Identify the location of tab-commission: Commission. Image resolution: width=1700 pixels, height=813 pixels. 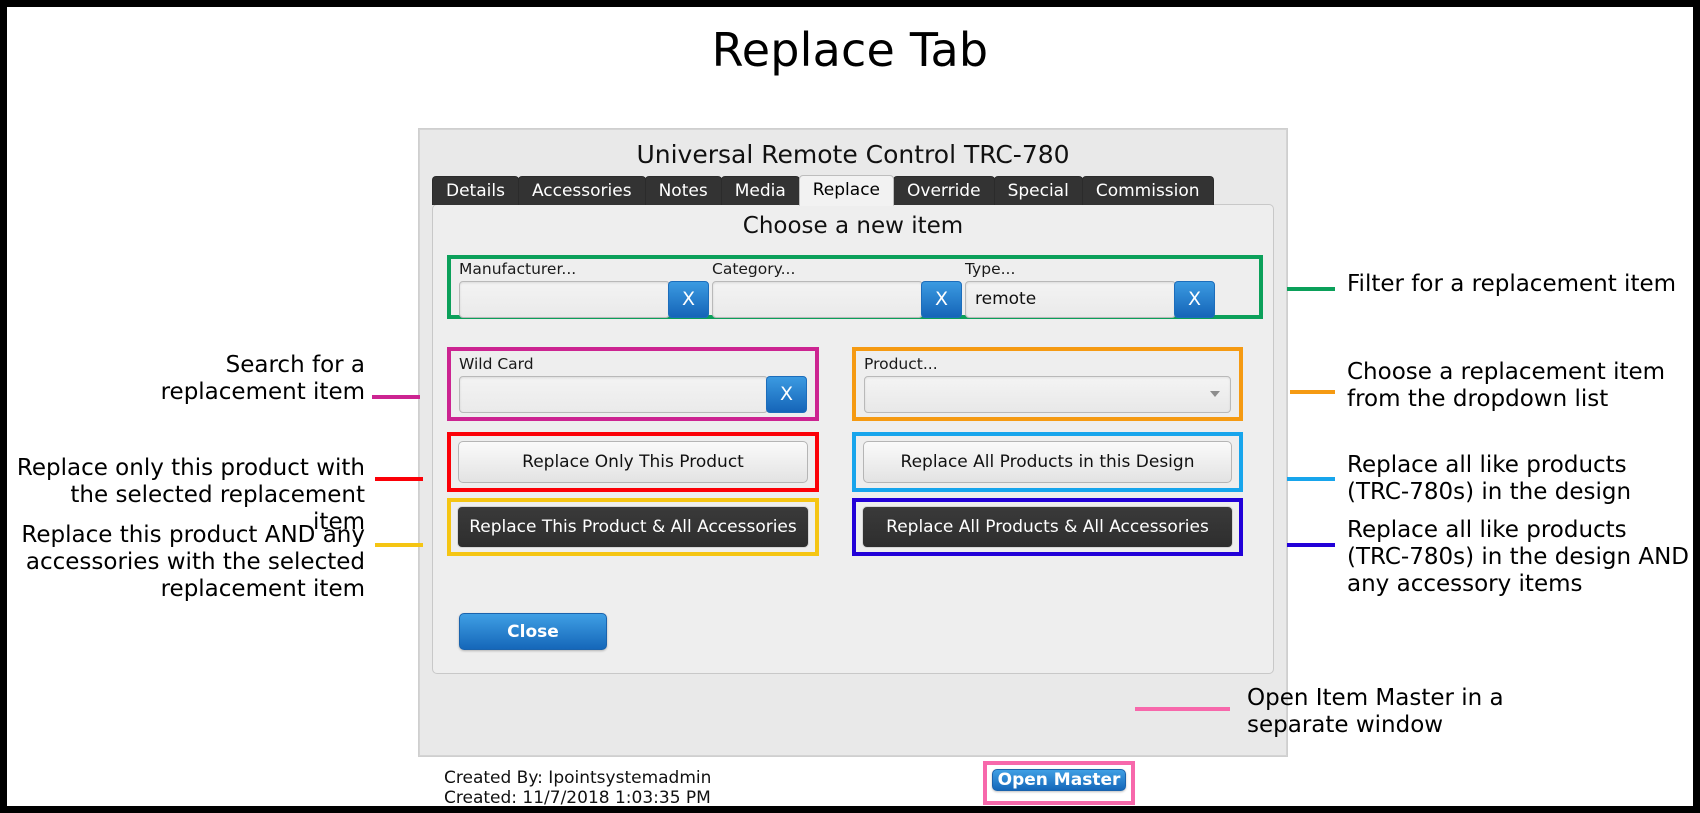
(1147, 190).